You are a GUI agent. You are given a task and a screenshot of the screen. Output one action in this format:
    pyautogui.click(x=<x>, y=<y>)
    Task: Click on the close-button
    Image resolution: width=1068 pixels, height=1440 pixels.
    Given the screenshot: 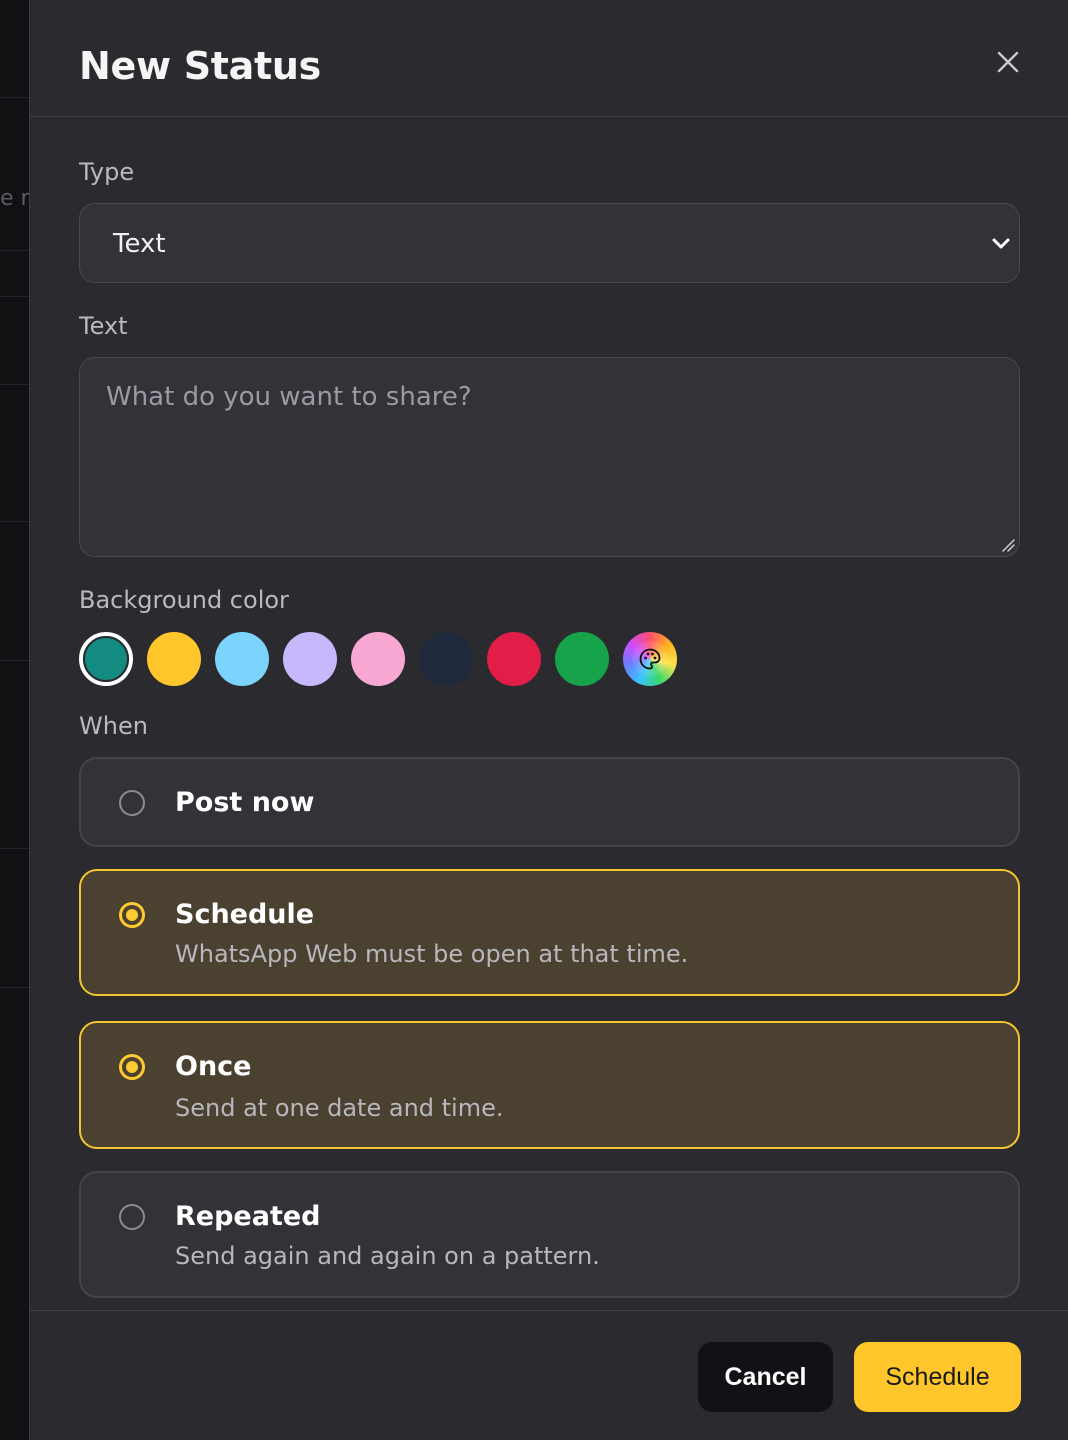 What is the action you would take?
    pyautogui.click(x=1008, y=62)
    